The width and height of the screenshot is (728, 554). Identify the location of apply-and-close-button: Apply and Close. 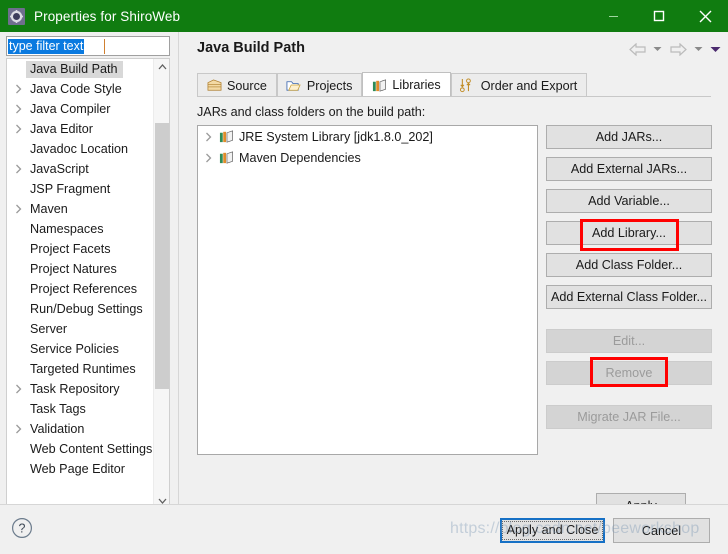
(552, 530).